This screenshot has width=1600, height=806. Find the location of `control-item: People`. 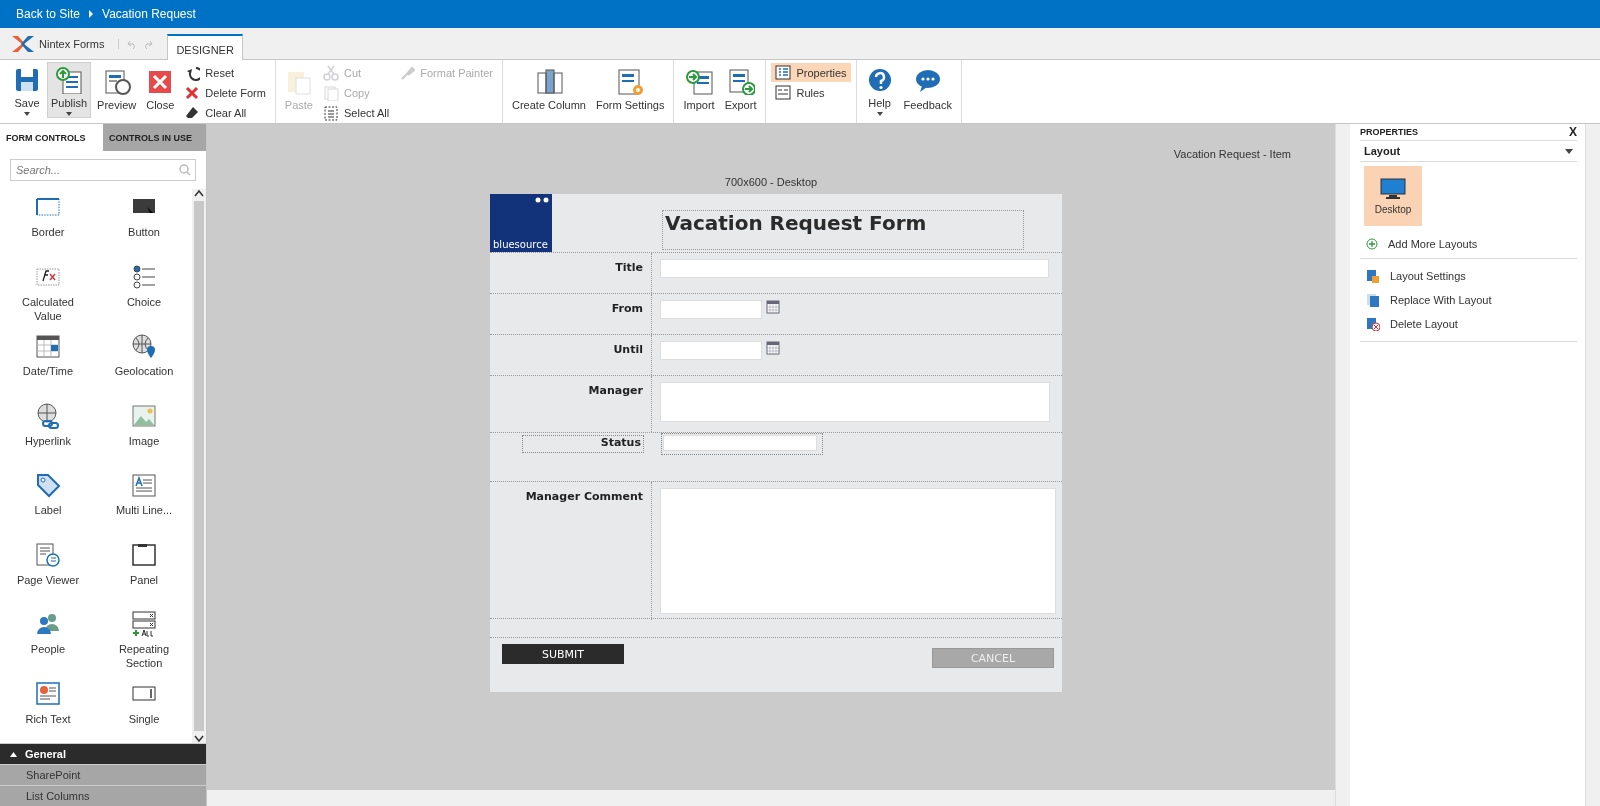

control-item: People is located at coordinates (48, 645).